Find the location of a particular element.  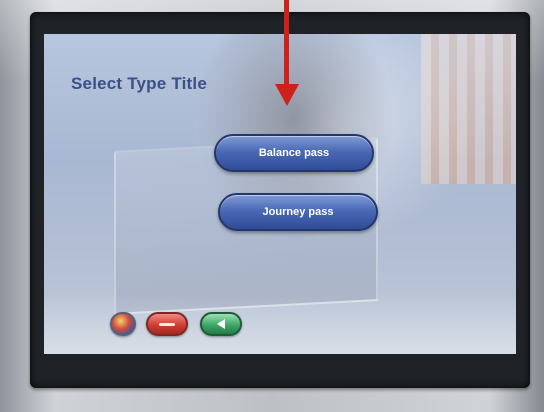

minus-icon is located at coordinates (167, 324).